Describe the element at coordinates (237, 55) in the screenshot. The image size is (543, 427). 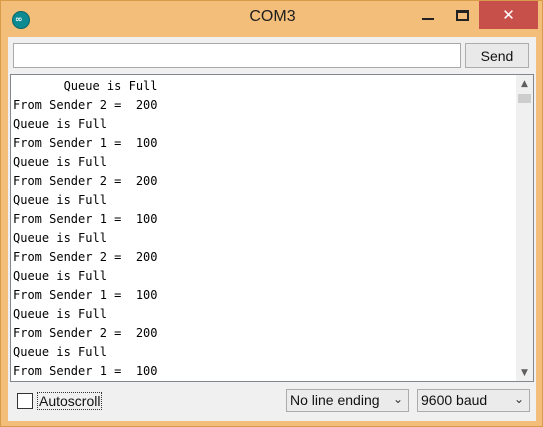
I see `serial-input-field` at that location.